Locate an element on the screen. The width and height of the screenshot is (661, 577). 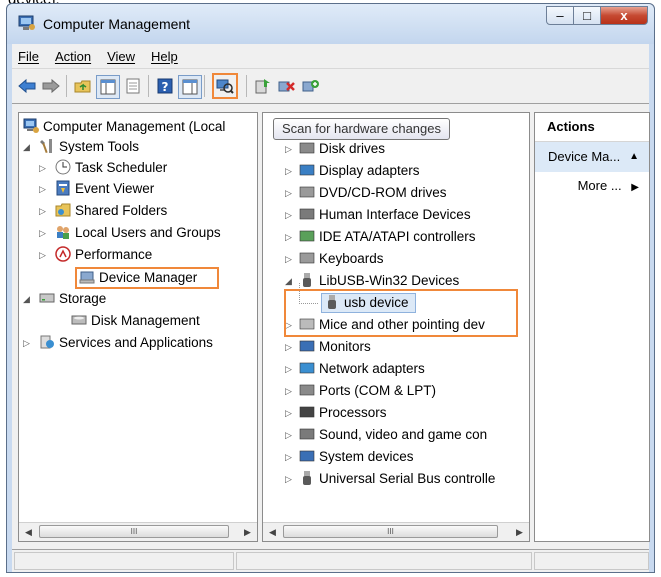
device-category-label: DVD/CD-ROM drives is located at coordinates (383, 192).